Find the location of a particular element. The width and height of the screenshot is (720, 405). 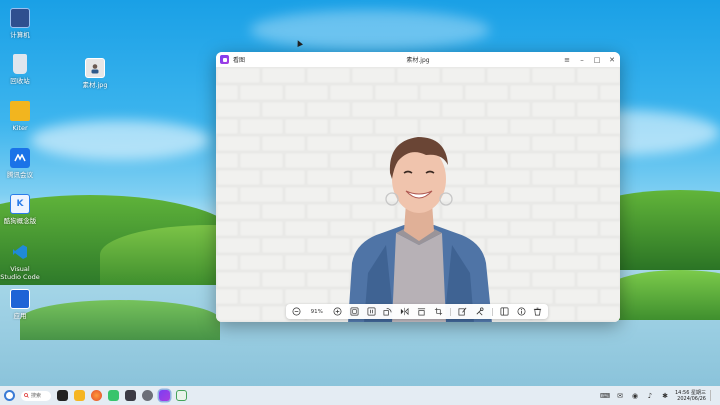

taskbar-apps is located at coordinates (122, 395).